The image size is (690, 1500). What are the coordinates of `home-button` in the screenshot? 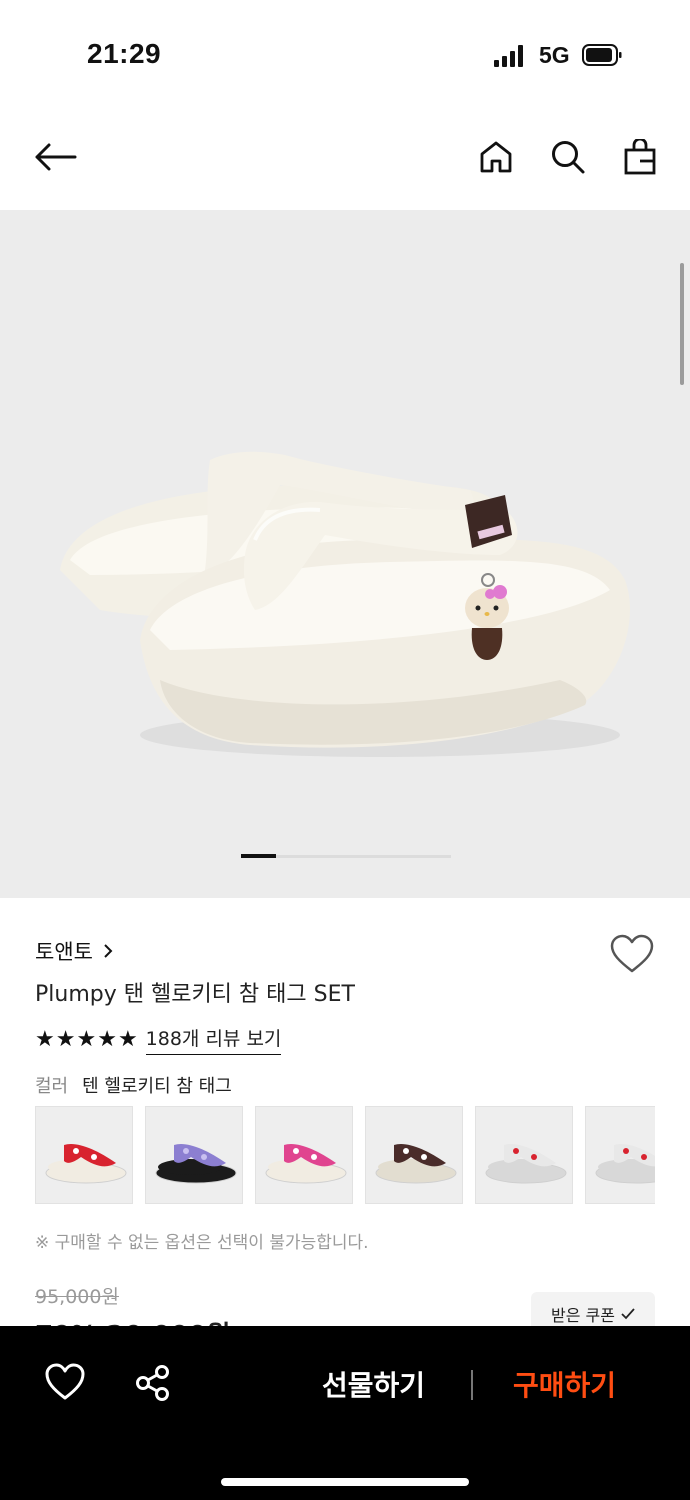 It's located at (496, 157).